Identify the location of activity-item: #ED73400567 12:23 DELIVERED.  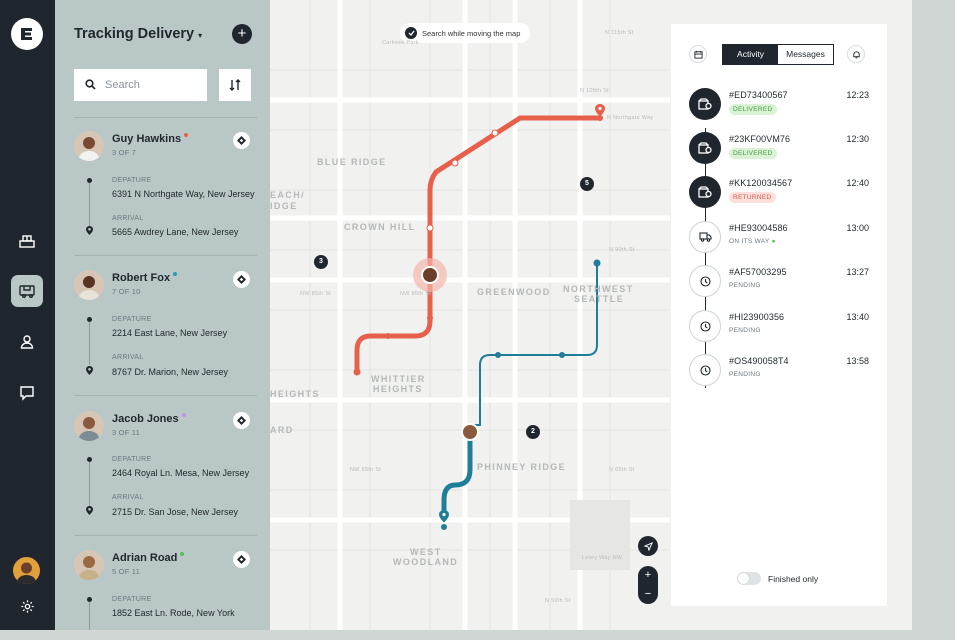
(779, 108).